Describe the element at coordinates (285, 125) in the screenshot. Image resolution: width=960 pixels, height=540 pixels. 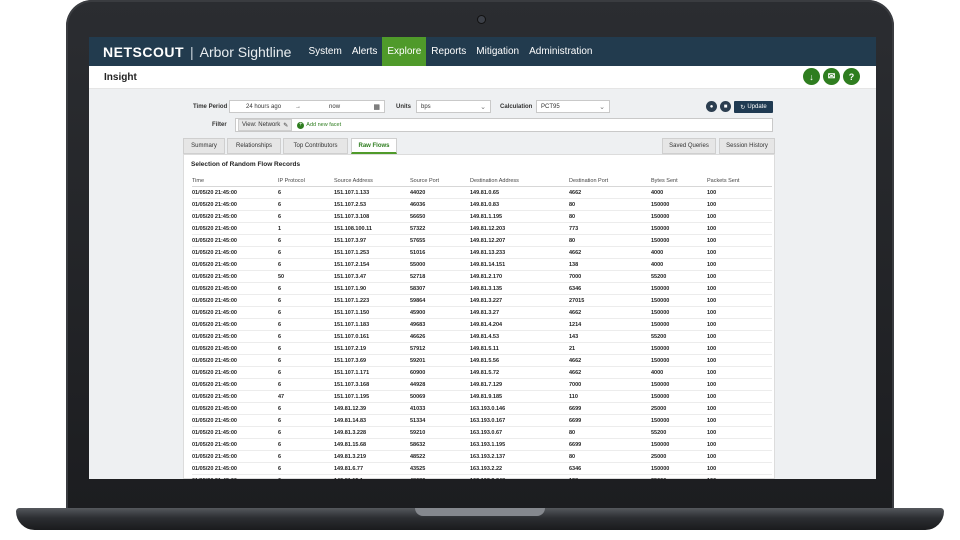
I see `pencil-icon: ✎` at that location.